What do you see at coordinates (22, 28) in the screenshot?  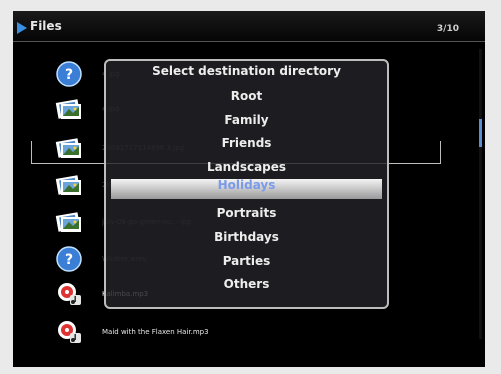 I see `play-icon` at bounding box center [22, 28].